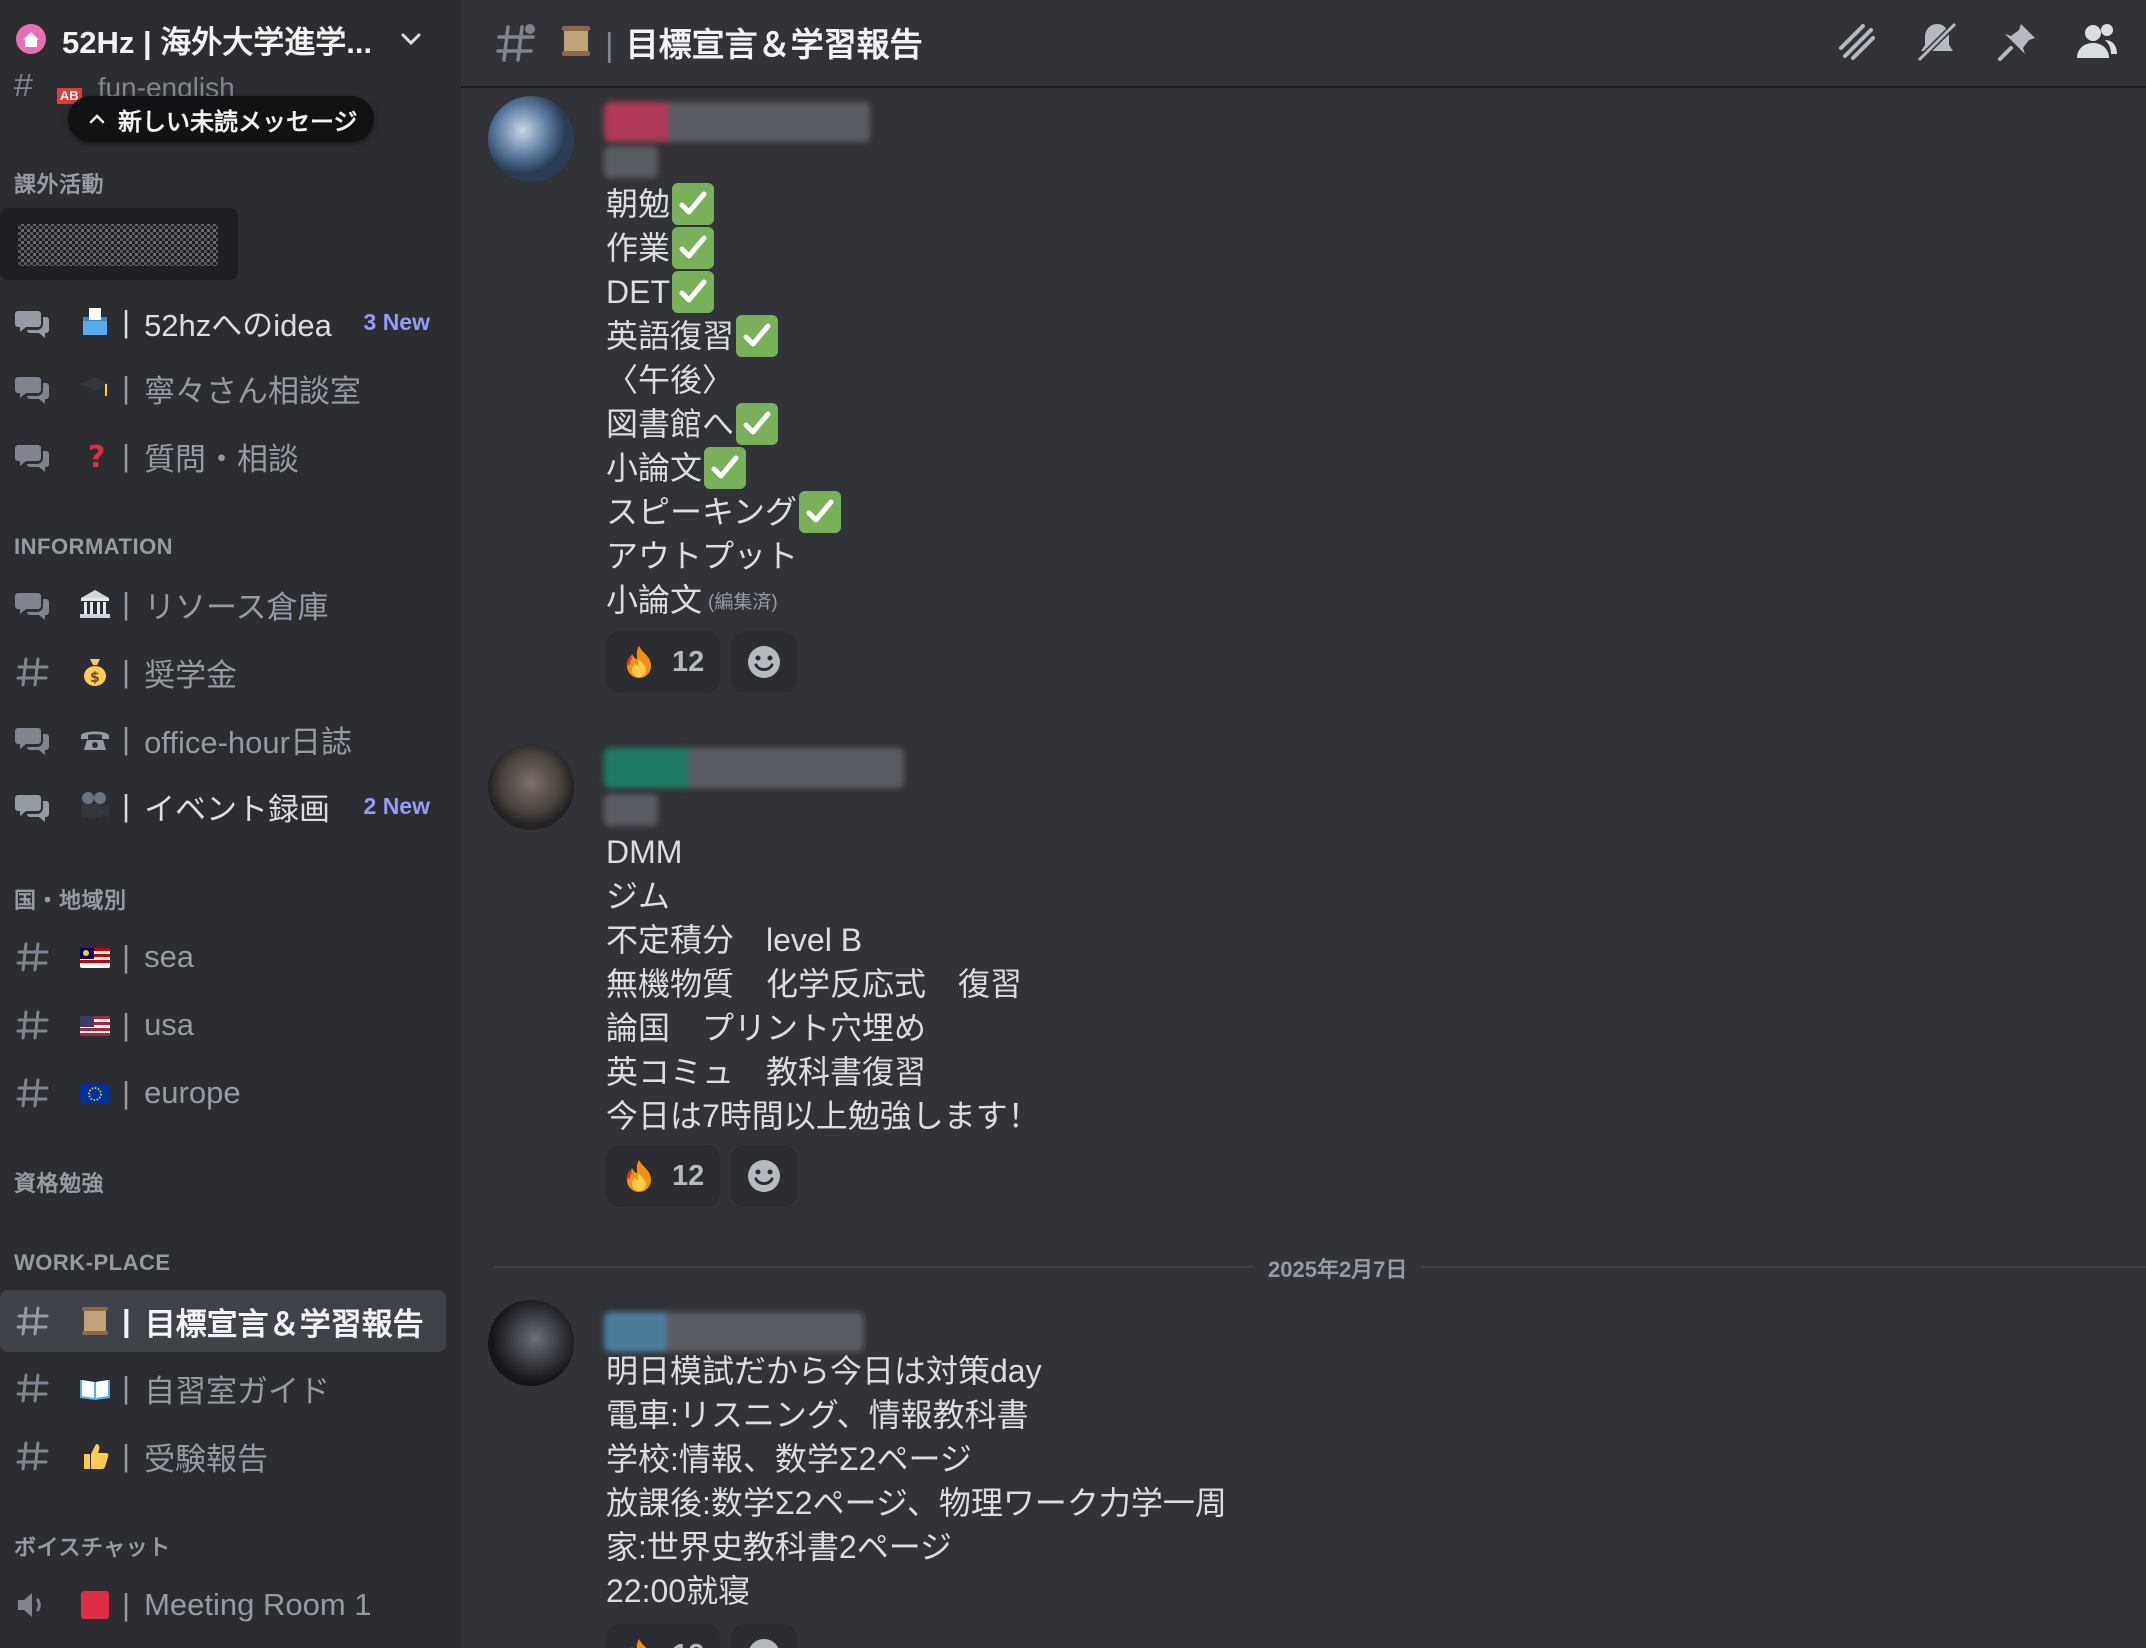 The width and height of the screenshot is (2146, 1648). I want to click on channel-52hz-idea: | 52hzへのidea 3 New, so click(223, 322).